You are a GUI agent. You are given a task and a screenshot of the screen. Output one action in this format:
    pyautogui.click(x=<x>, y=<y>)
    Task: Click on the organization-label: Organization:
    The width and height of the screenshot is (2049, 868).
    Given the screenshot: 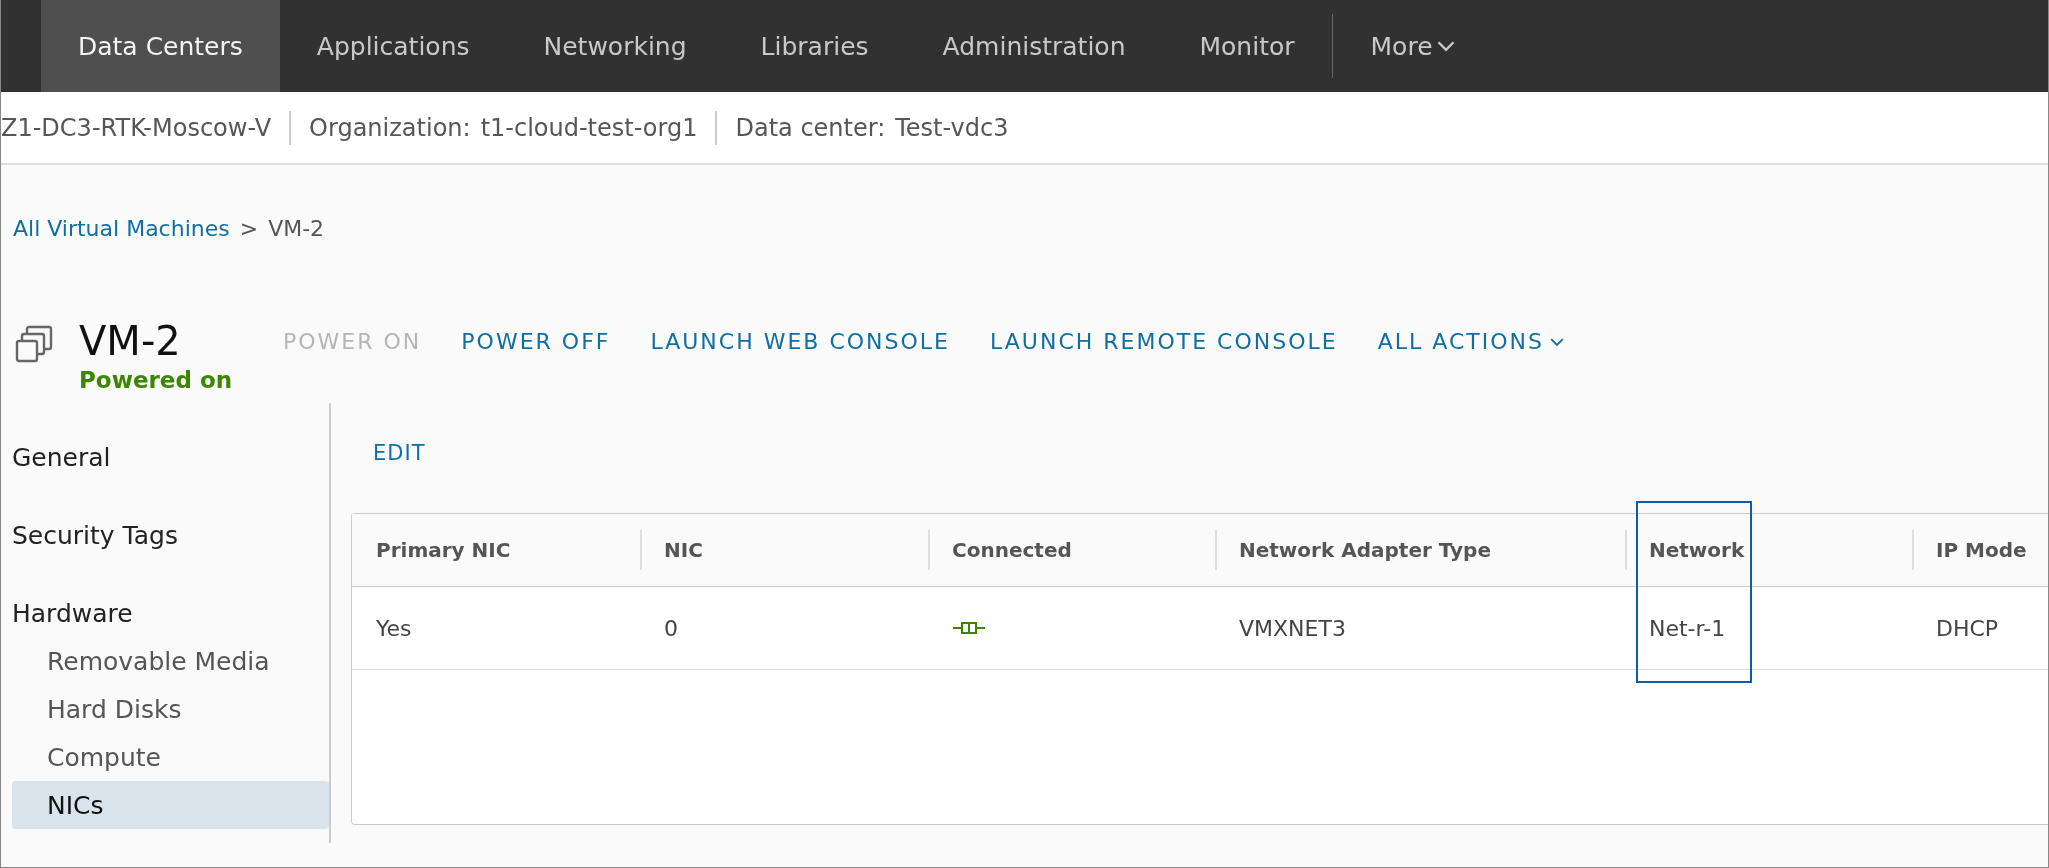 What is the action you would take?
    pyautogui.click(x=390, y=127)
    